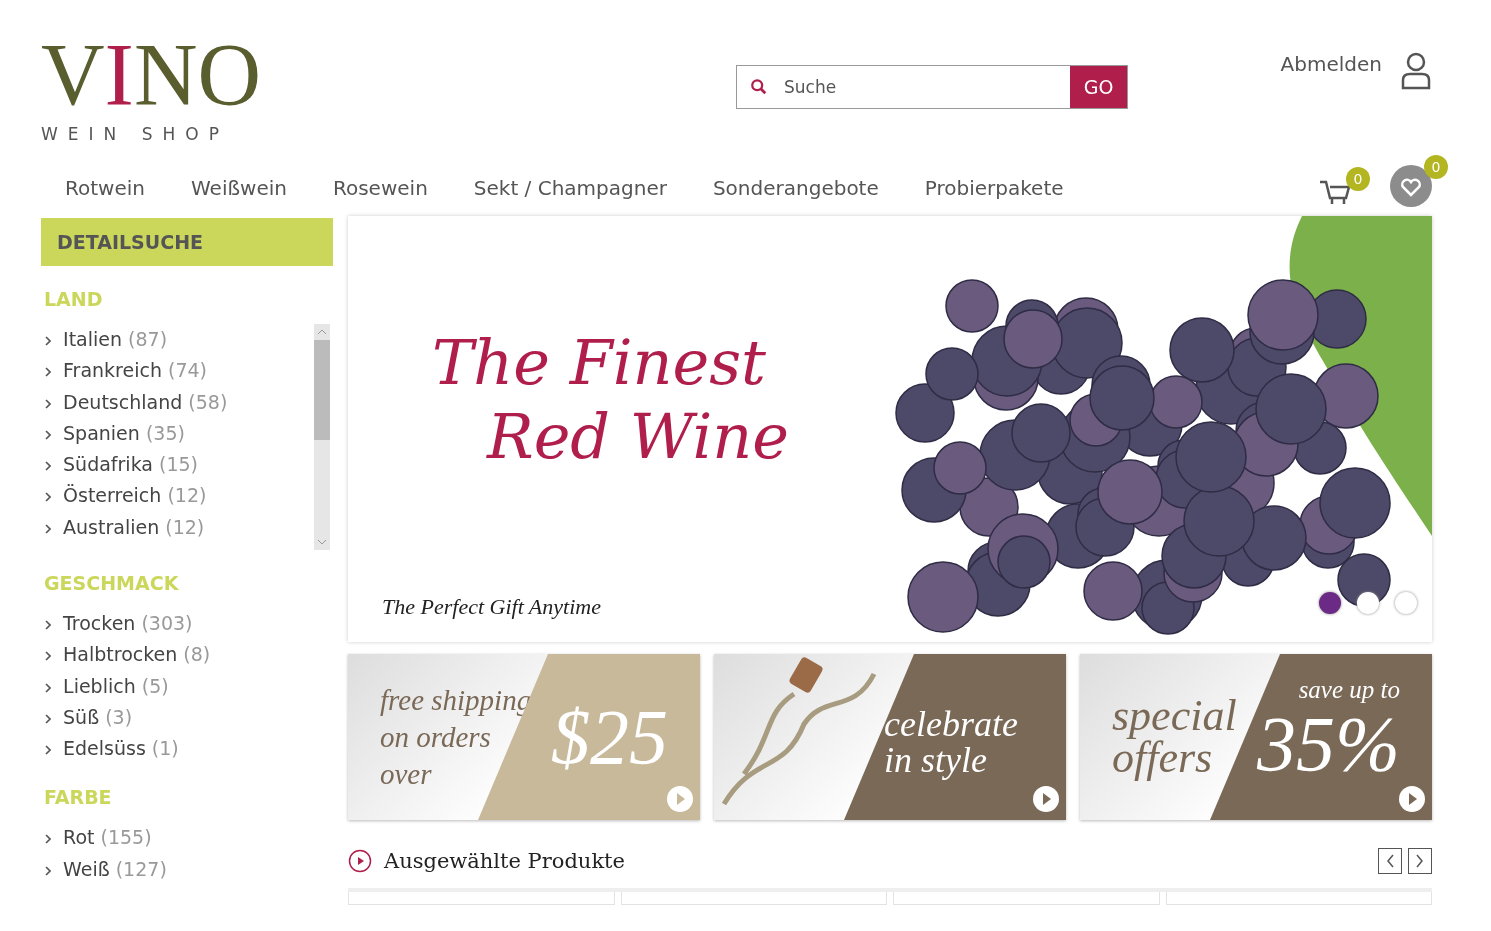  What do you see at coordinates (112, 583) in the screenshot?
I see `filter-heading: GESCHMACK` at bounding box center [112, 583].